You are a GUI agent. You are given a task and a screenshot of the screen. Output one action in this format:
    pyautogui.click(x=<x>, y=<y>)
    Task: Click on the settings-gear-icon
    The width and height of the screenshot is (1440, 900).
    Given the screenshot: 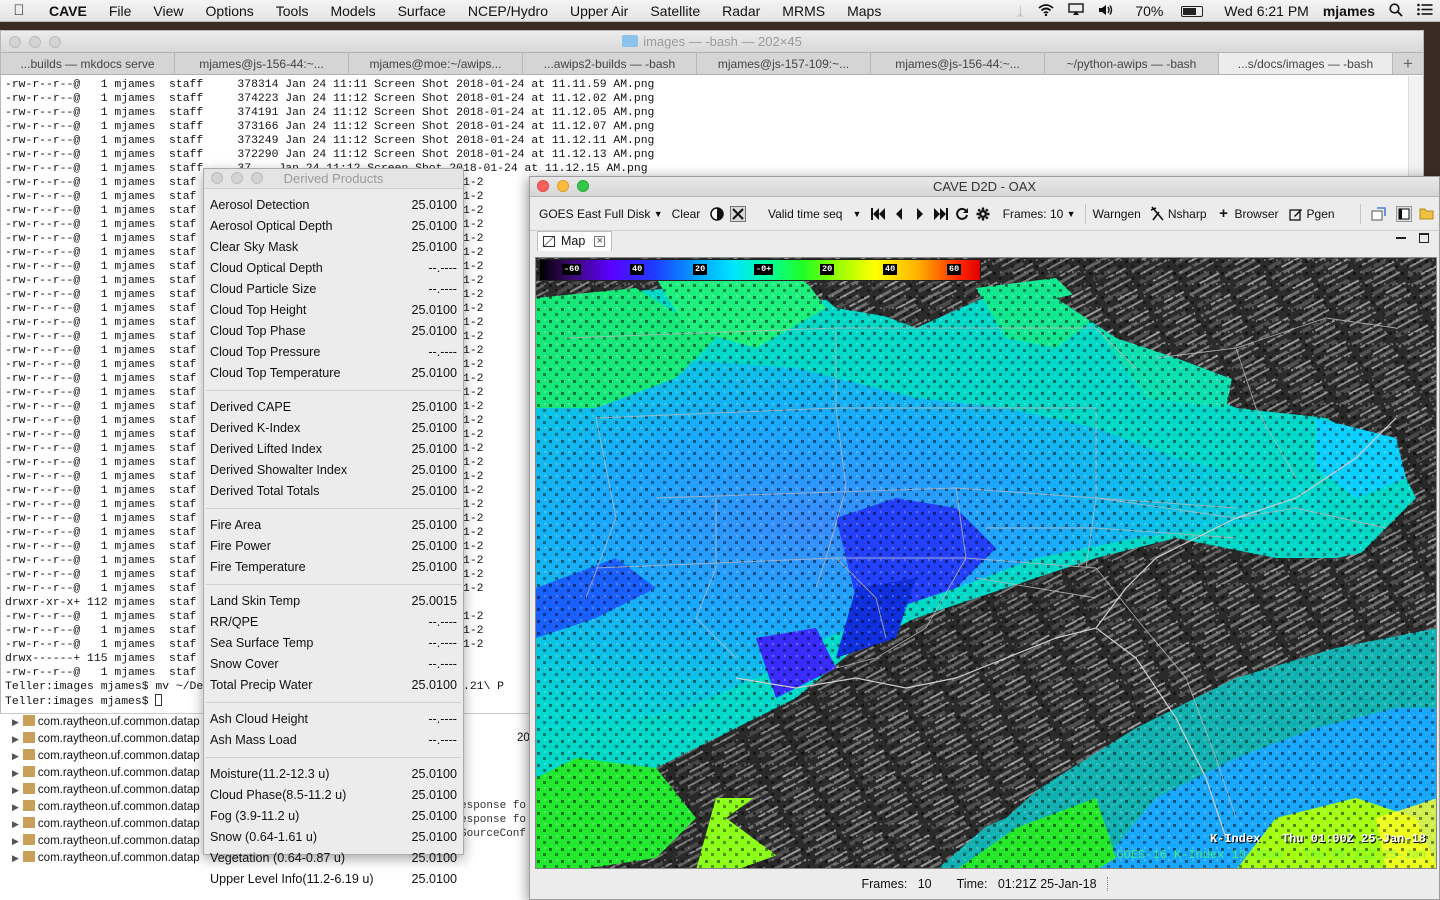 What is the action you would take?
    pyautogui.click(x=983, y=214)
    